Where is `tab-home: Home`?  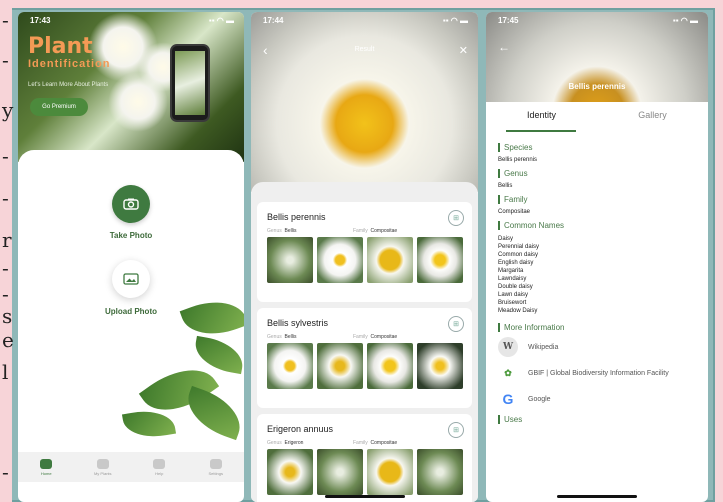 tab-home: Home is located at coordinates (46, 467).